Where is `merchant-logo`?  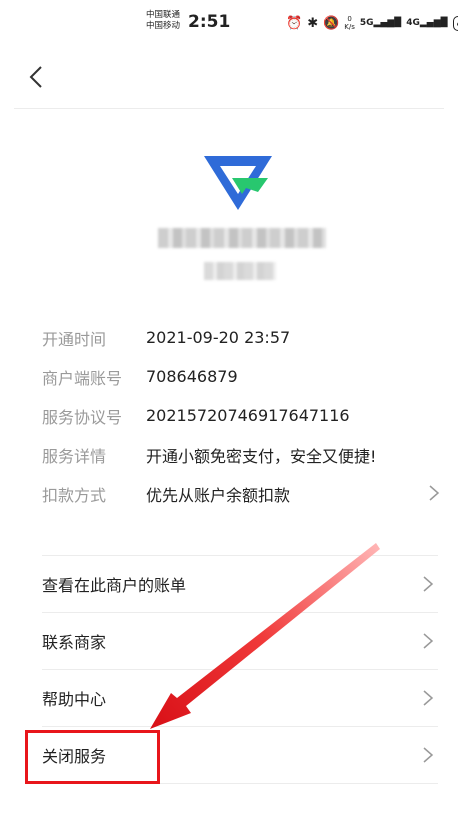 merchant-logo is located at coordinates (238, 183).